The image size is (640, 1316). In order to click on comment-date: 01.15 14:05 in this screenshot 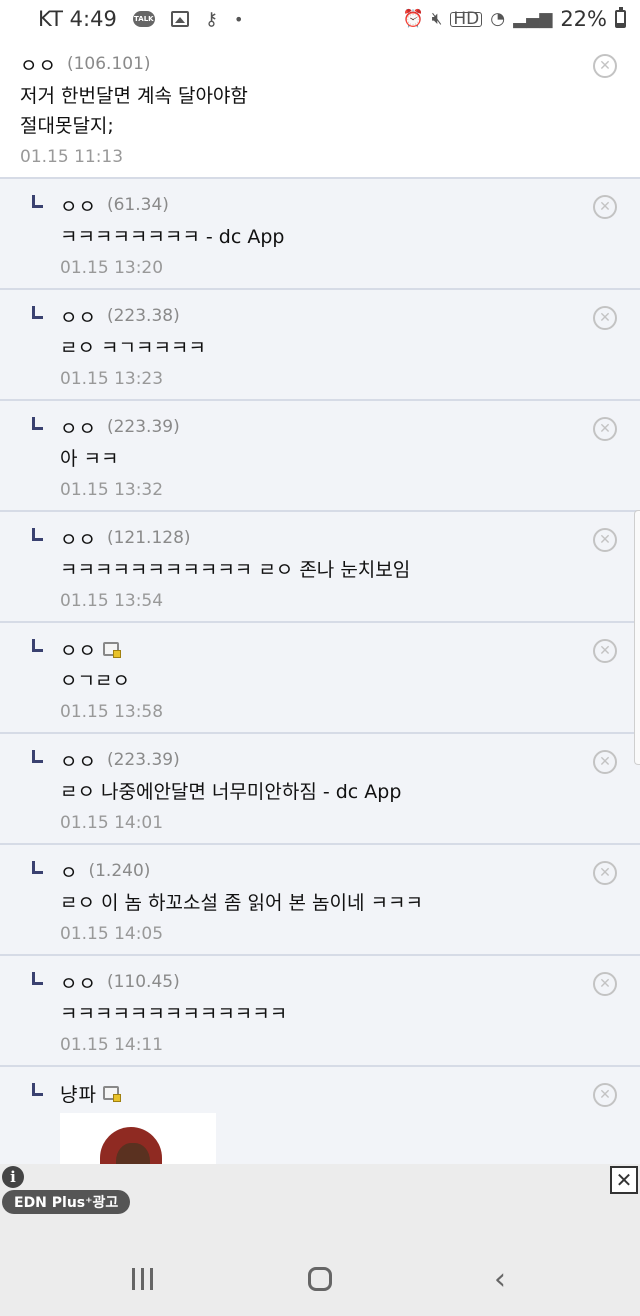, I will do `click(112, 934)`.